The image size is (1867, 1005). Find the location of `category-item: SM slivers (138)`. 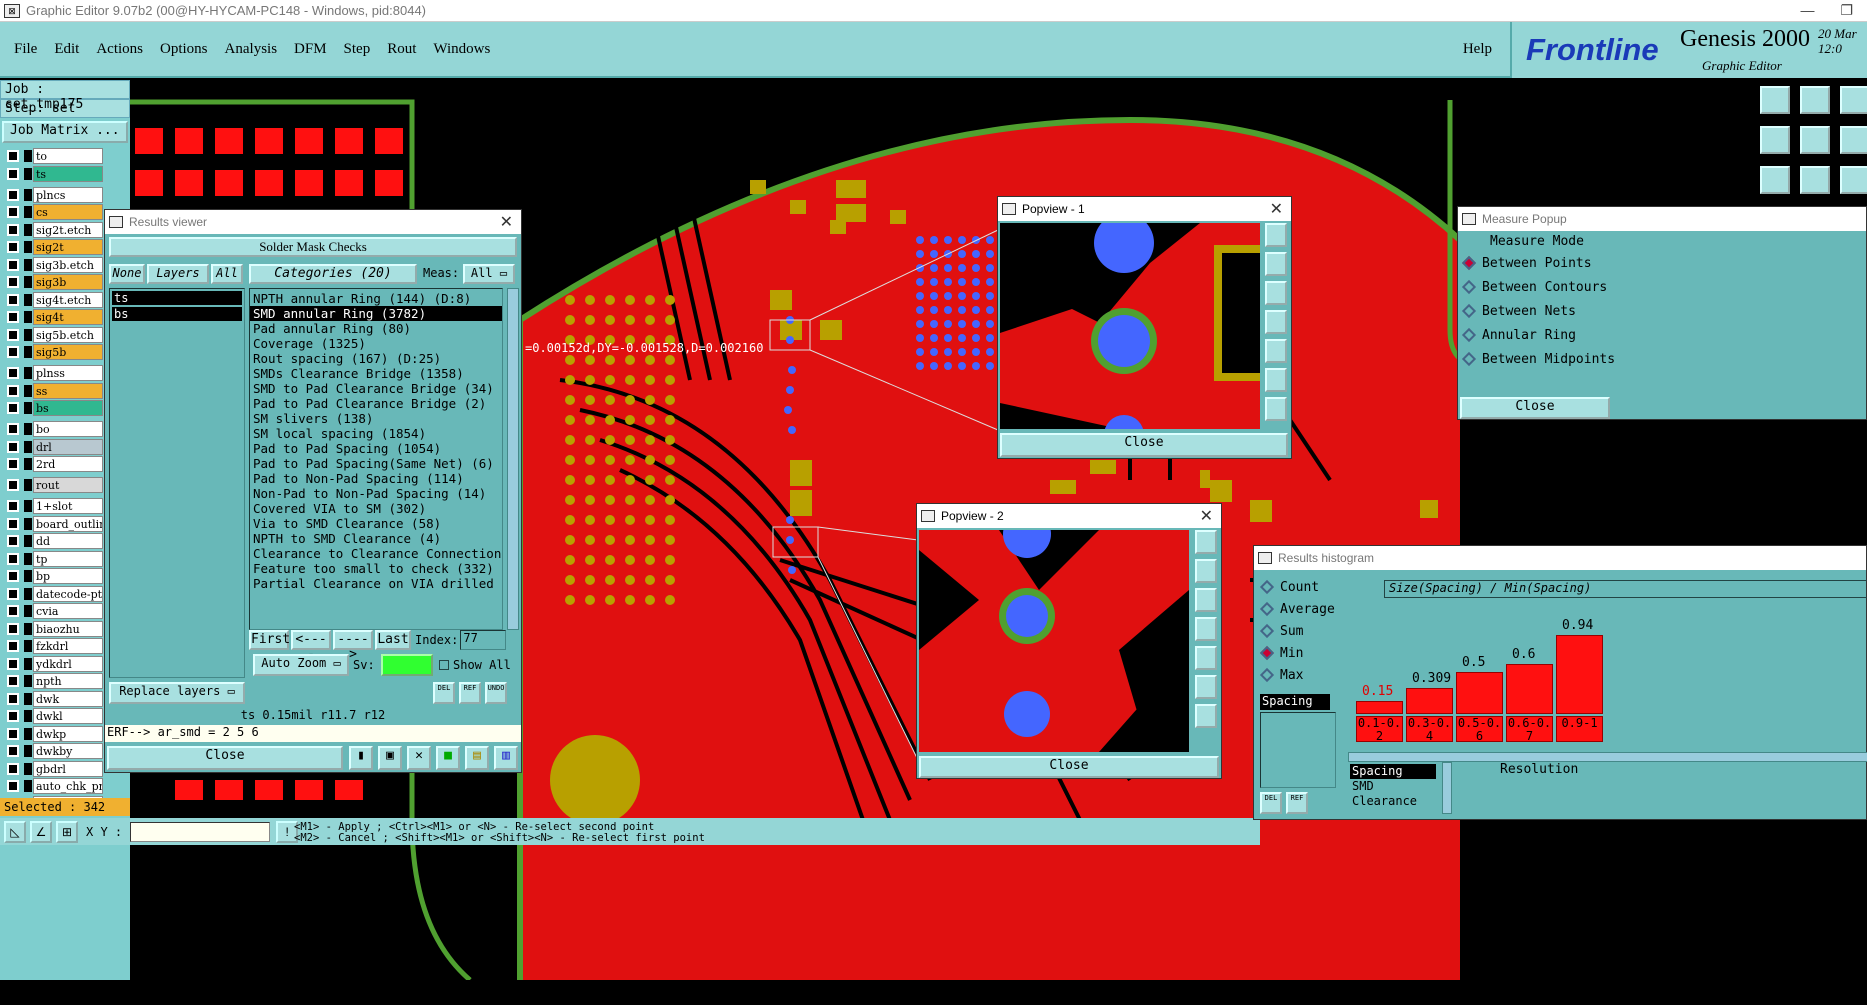

category-item: SM slivers (138) is located at coordinates (376, 418).